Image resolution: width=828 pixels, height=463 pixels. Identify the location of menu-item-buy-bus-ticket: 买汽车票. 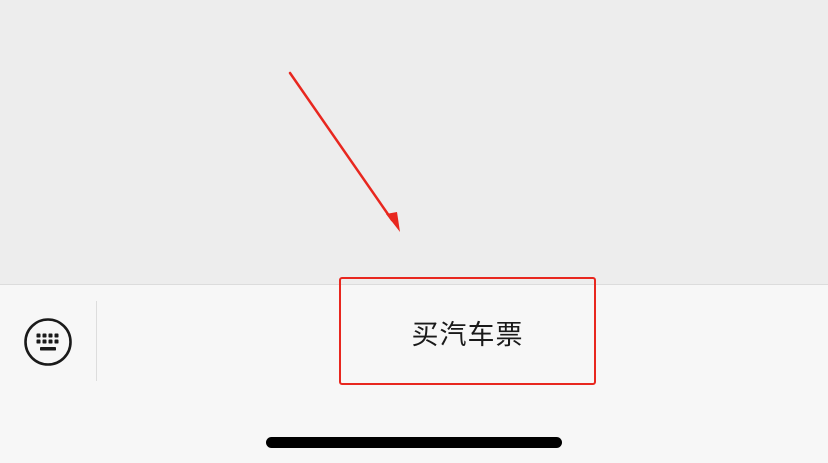
(467, 332).